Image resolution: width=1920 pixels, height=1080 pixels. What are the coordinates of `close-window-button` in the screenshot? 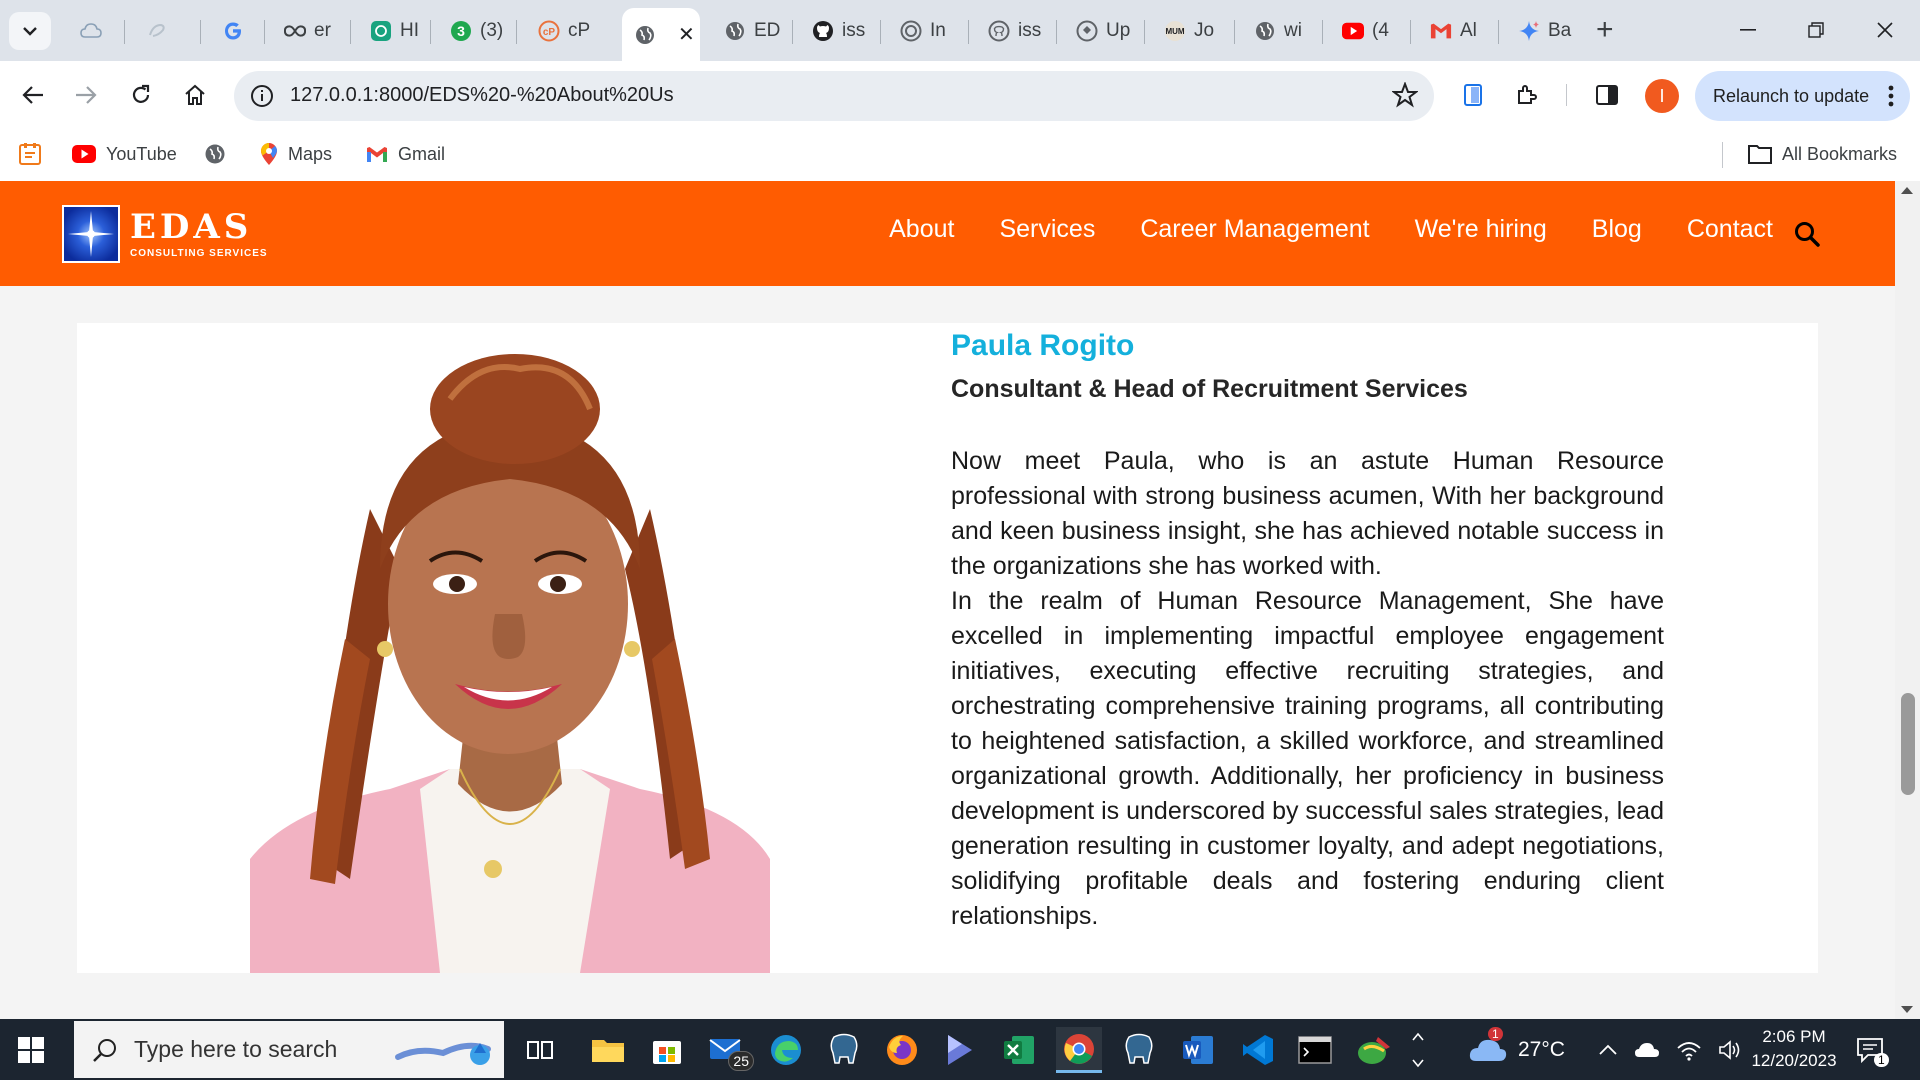 It's located at (1885, 30).